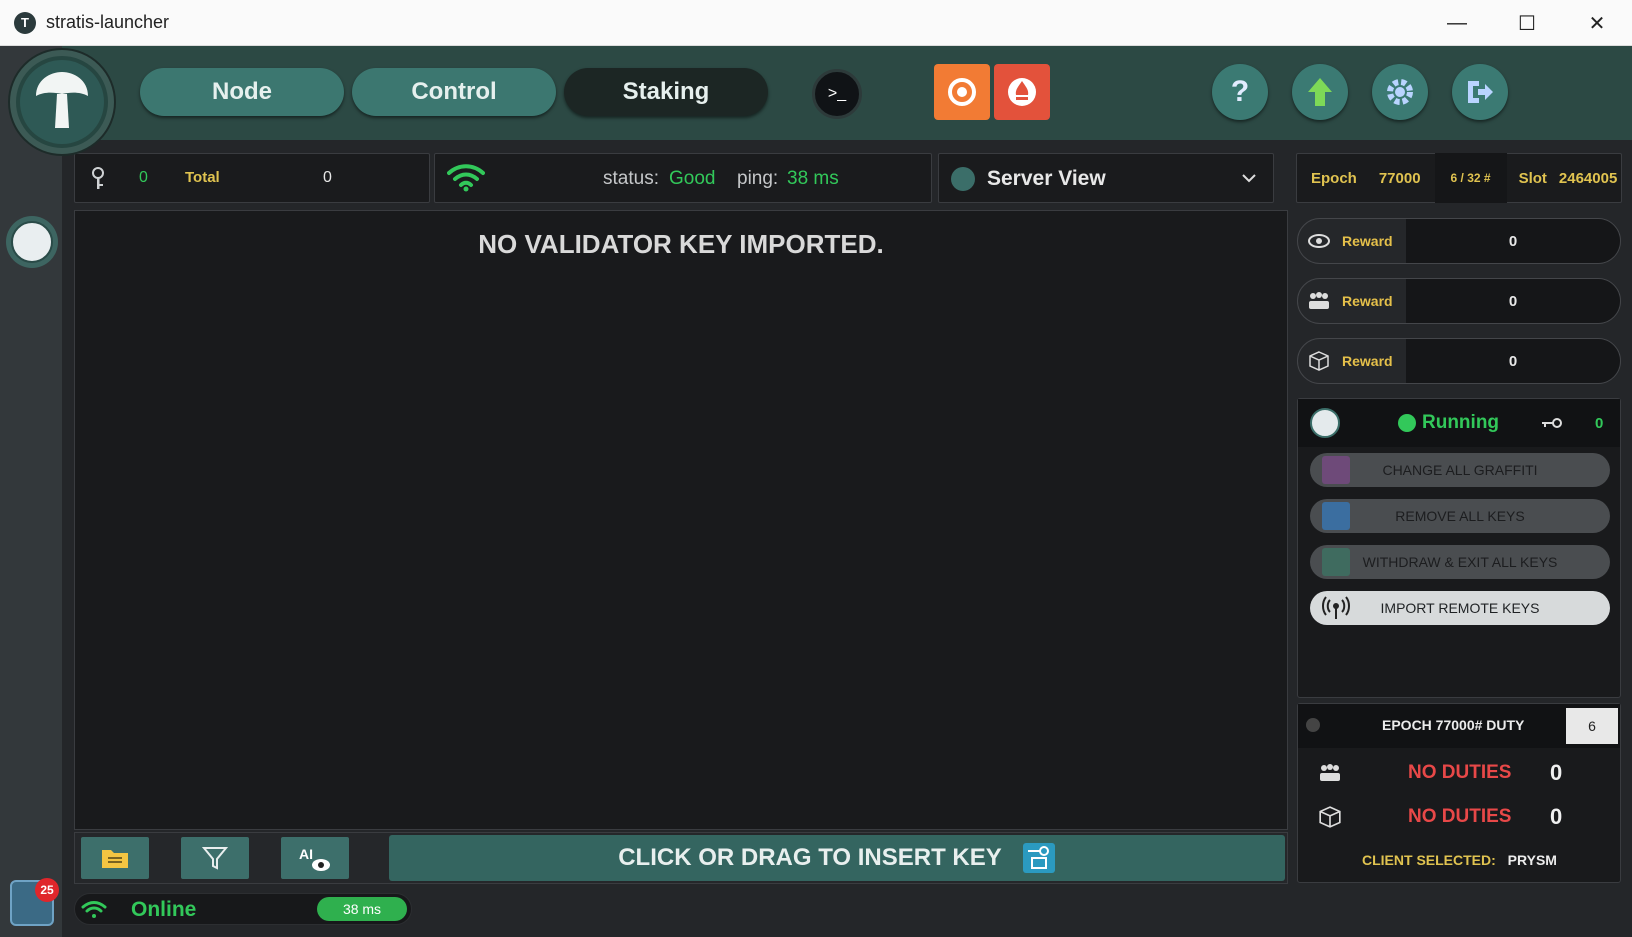 Image resolution: width=1632 pixels, height=937 pixels. I want to click on minimize-button: —, so click(1457, 23).